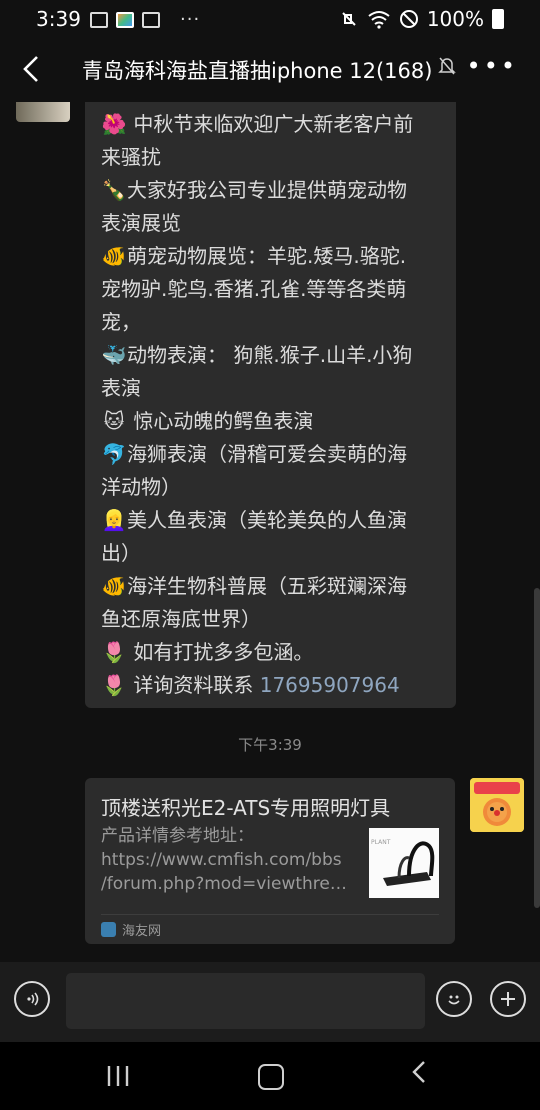 Image resolution: width=540 pixels, height=1110 pixels. Describe the element at coordinates (270, 388) in the screenshot. I see `message-line: 表演` at that location.